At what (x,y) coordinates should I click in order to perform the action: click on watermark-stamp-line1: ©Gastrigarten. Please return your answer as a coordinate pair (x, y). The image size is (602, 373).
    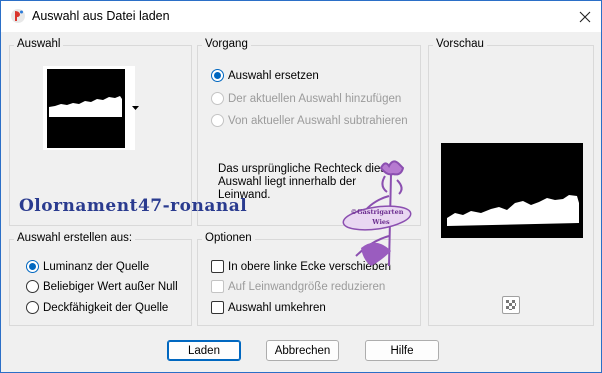
    Looking at the image, I should click on (377, 212).